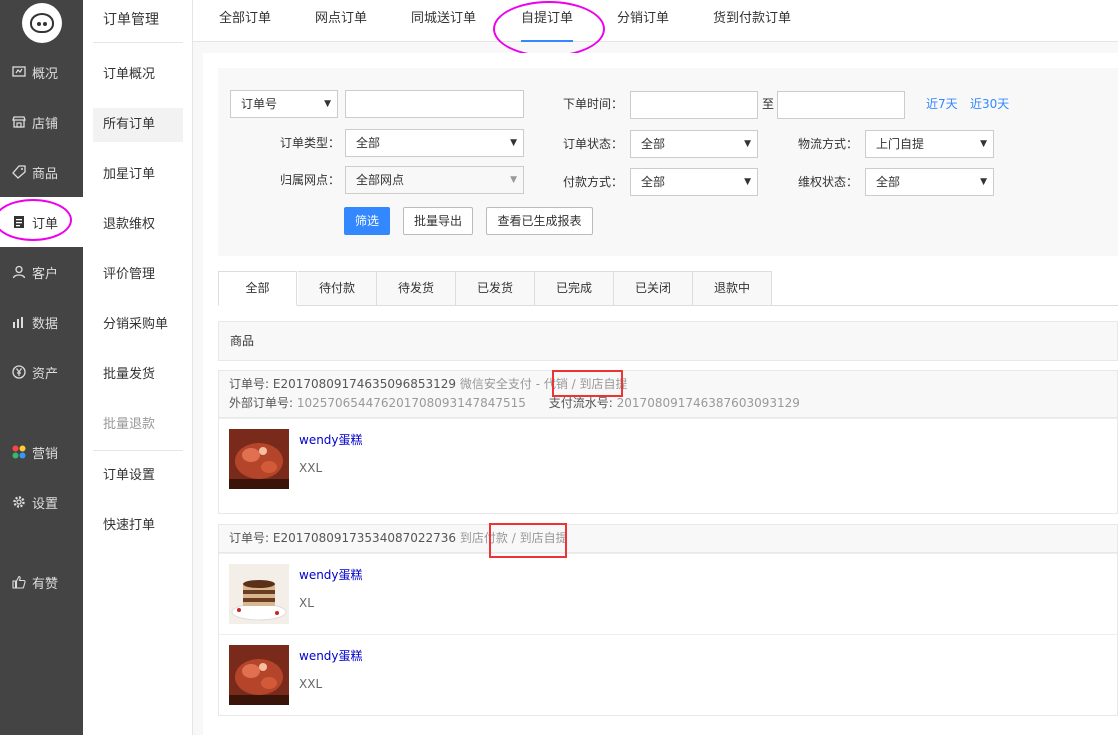 This screenshot has height=735, width=1118. I want to click on store-icon, so click(19, 122).